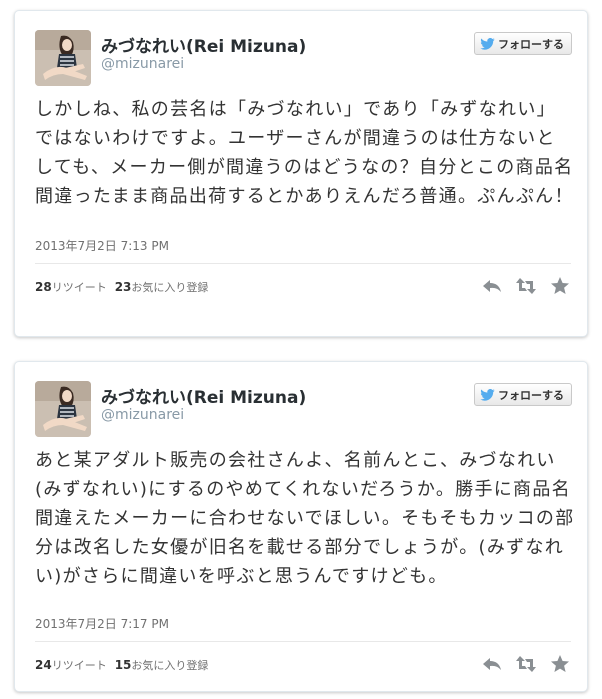  What do you see at coordinates (43, 665) in the screenshot?
I see `retweet-count: 24` at bounding box center [43, 665].